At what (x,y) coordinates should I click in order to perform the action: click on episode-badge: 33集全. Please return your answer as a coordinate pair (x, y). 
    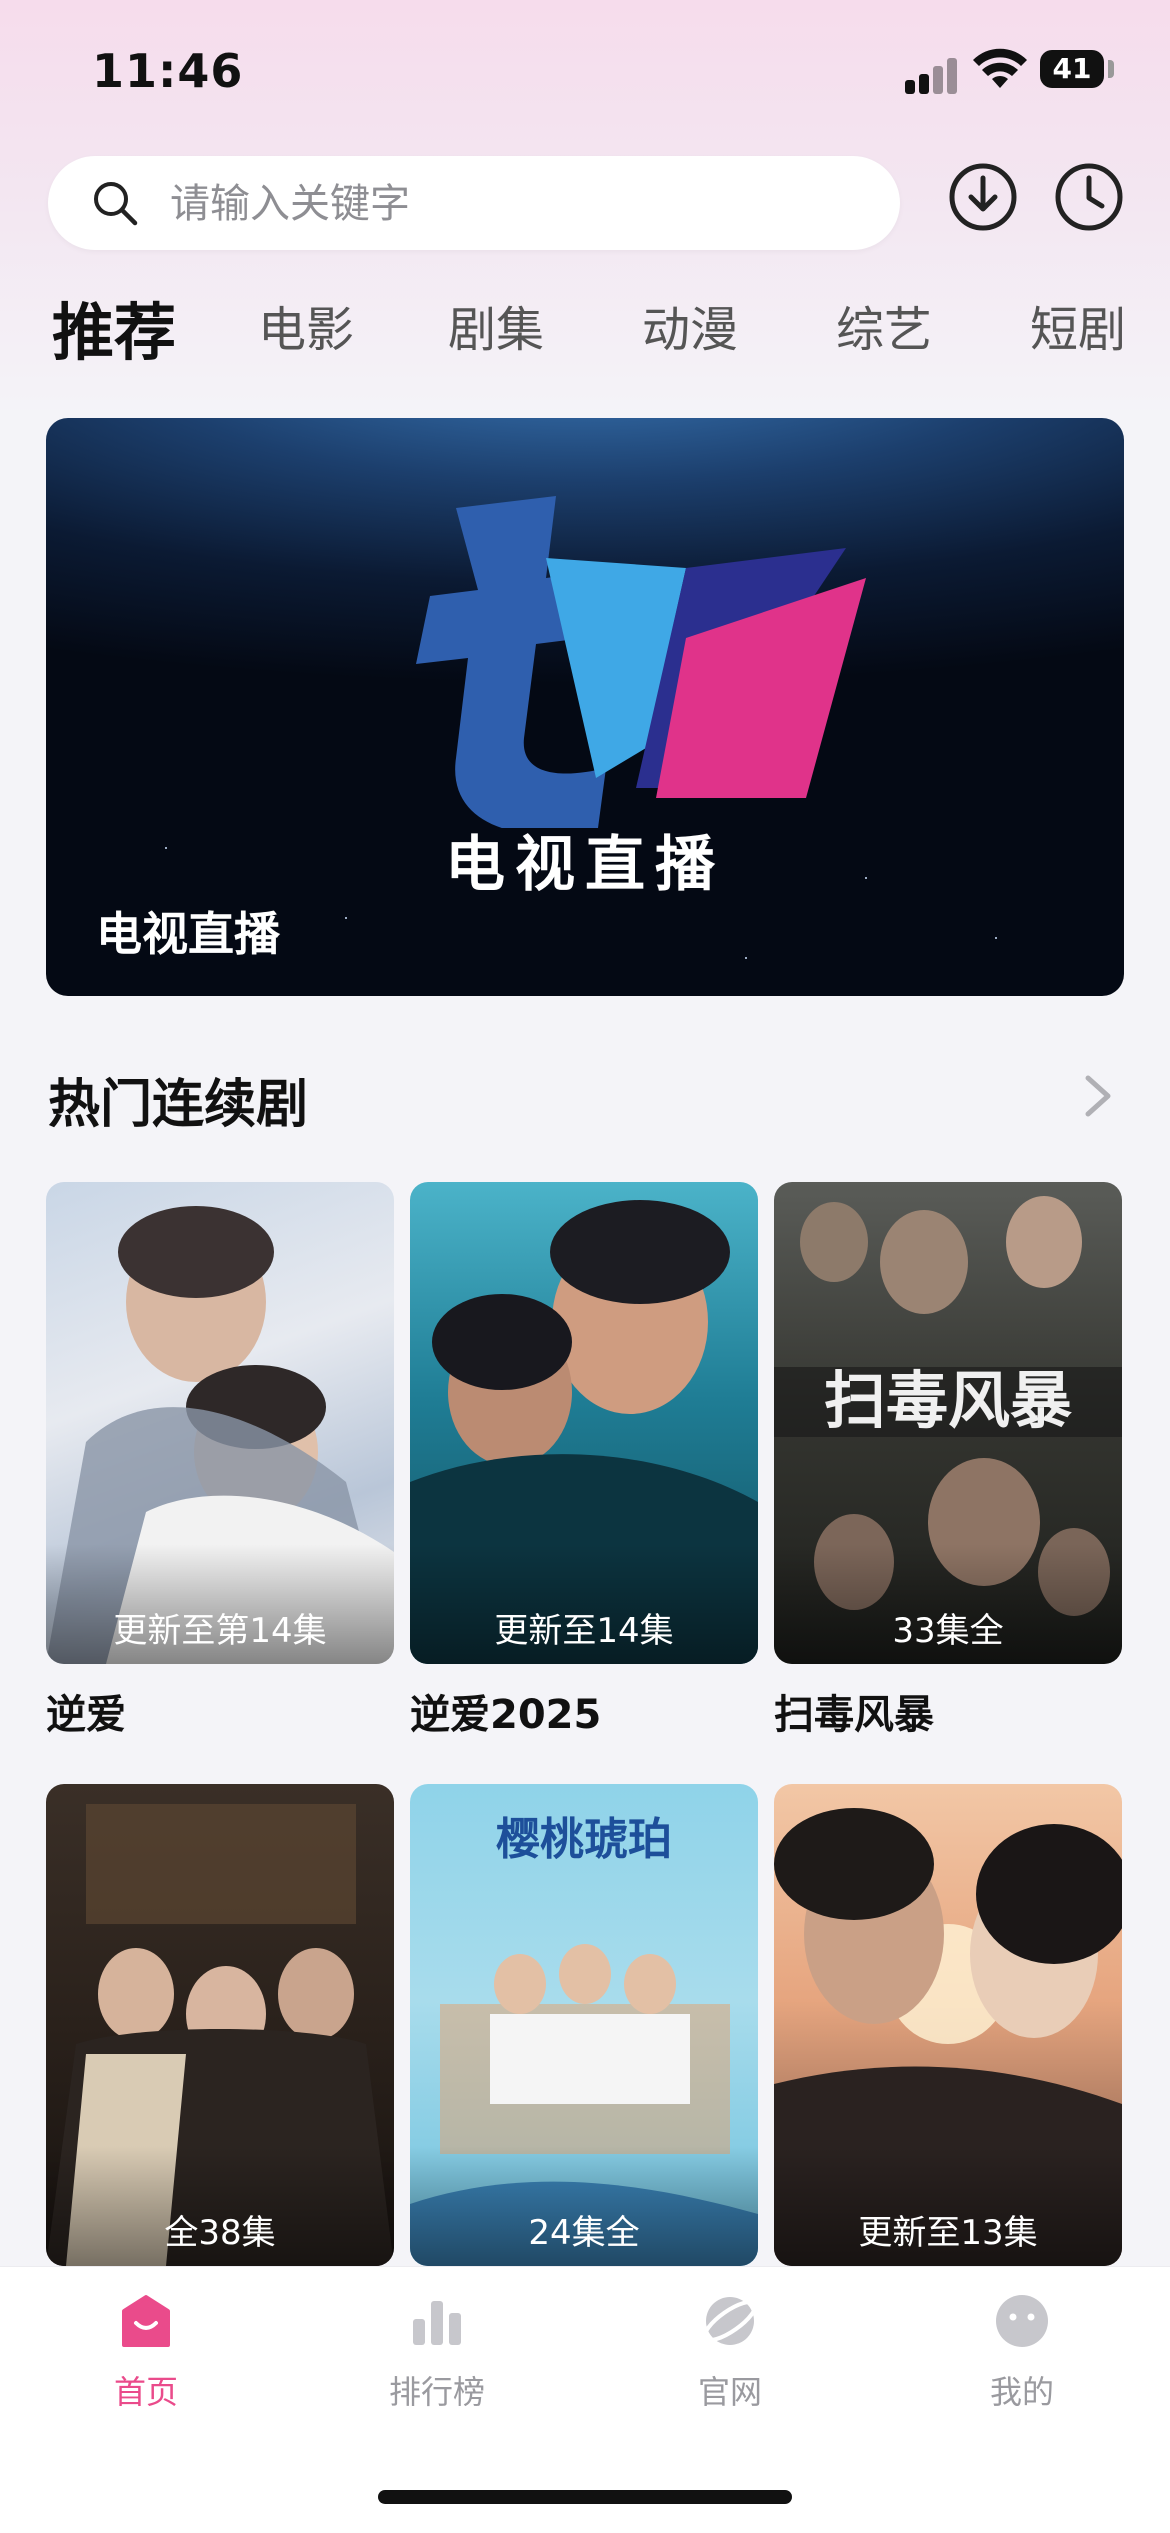
    Looking at the image, I should click on (948, 1631).